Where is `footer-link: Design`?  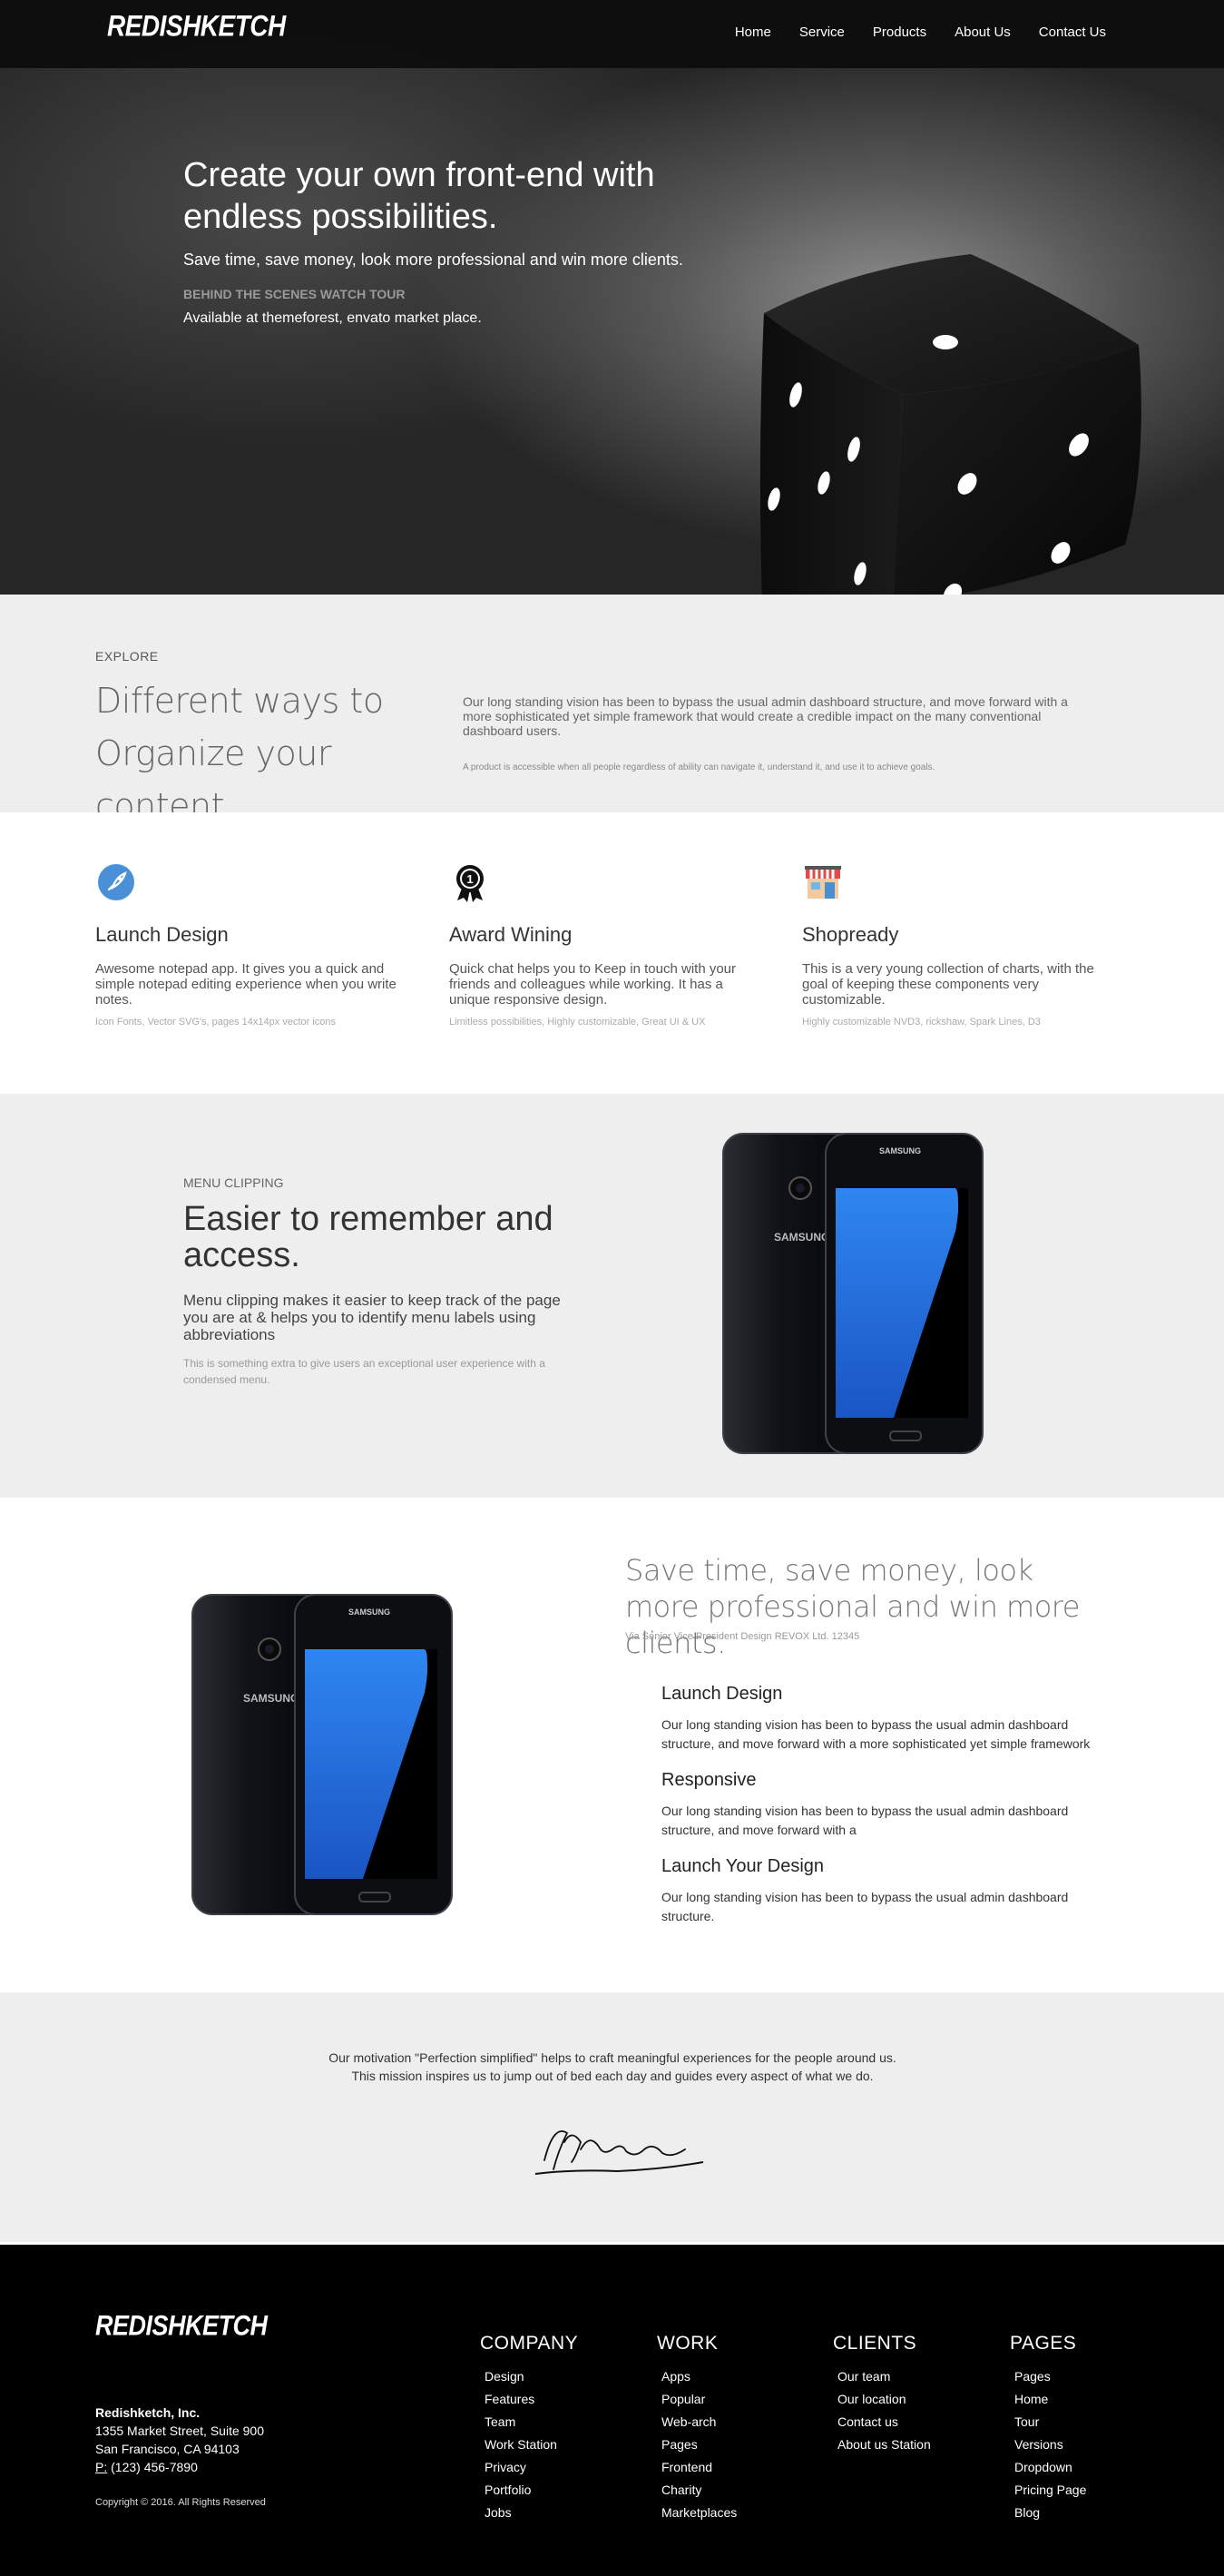 footer-link: Design is located at coordinates (564, 2376).